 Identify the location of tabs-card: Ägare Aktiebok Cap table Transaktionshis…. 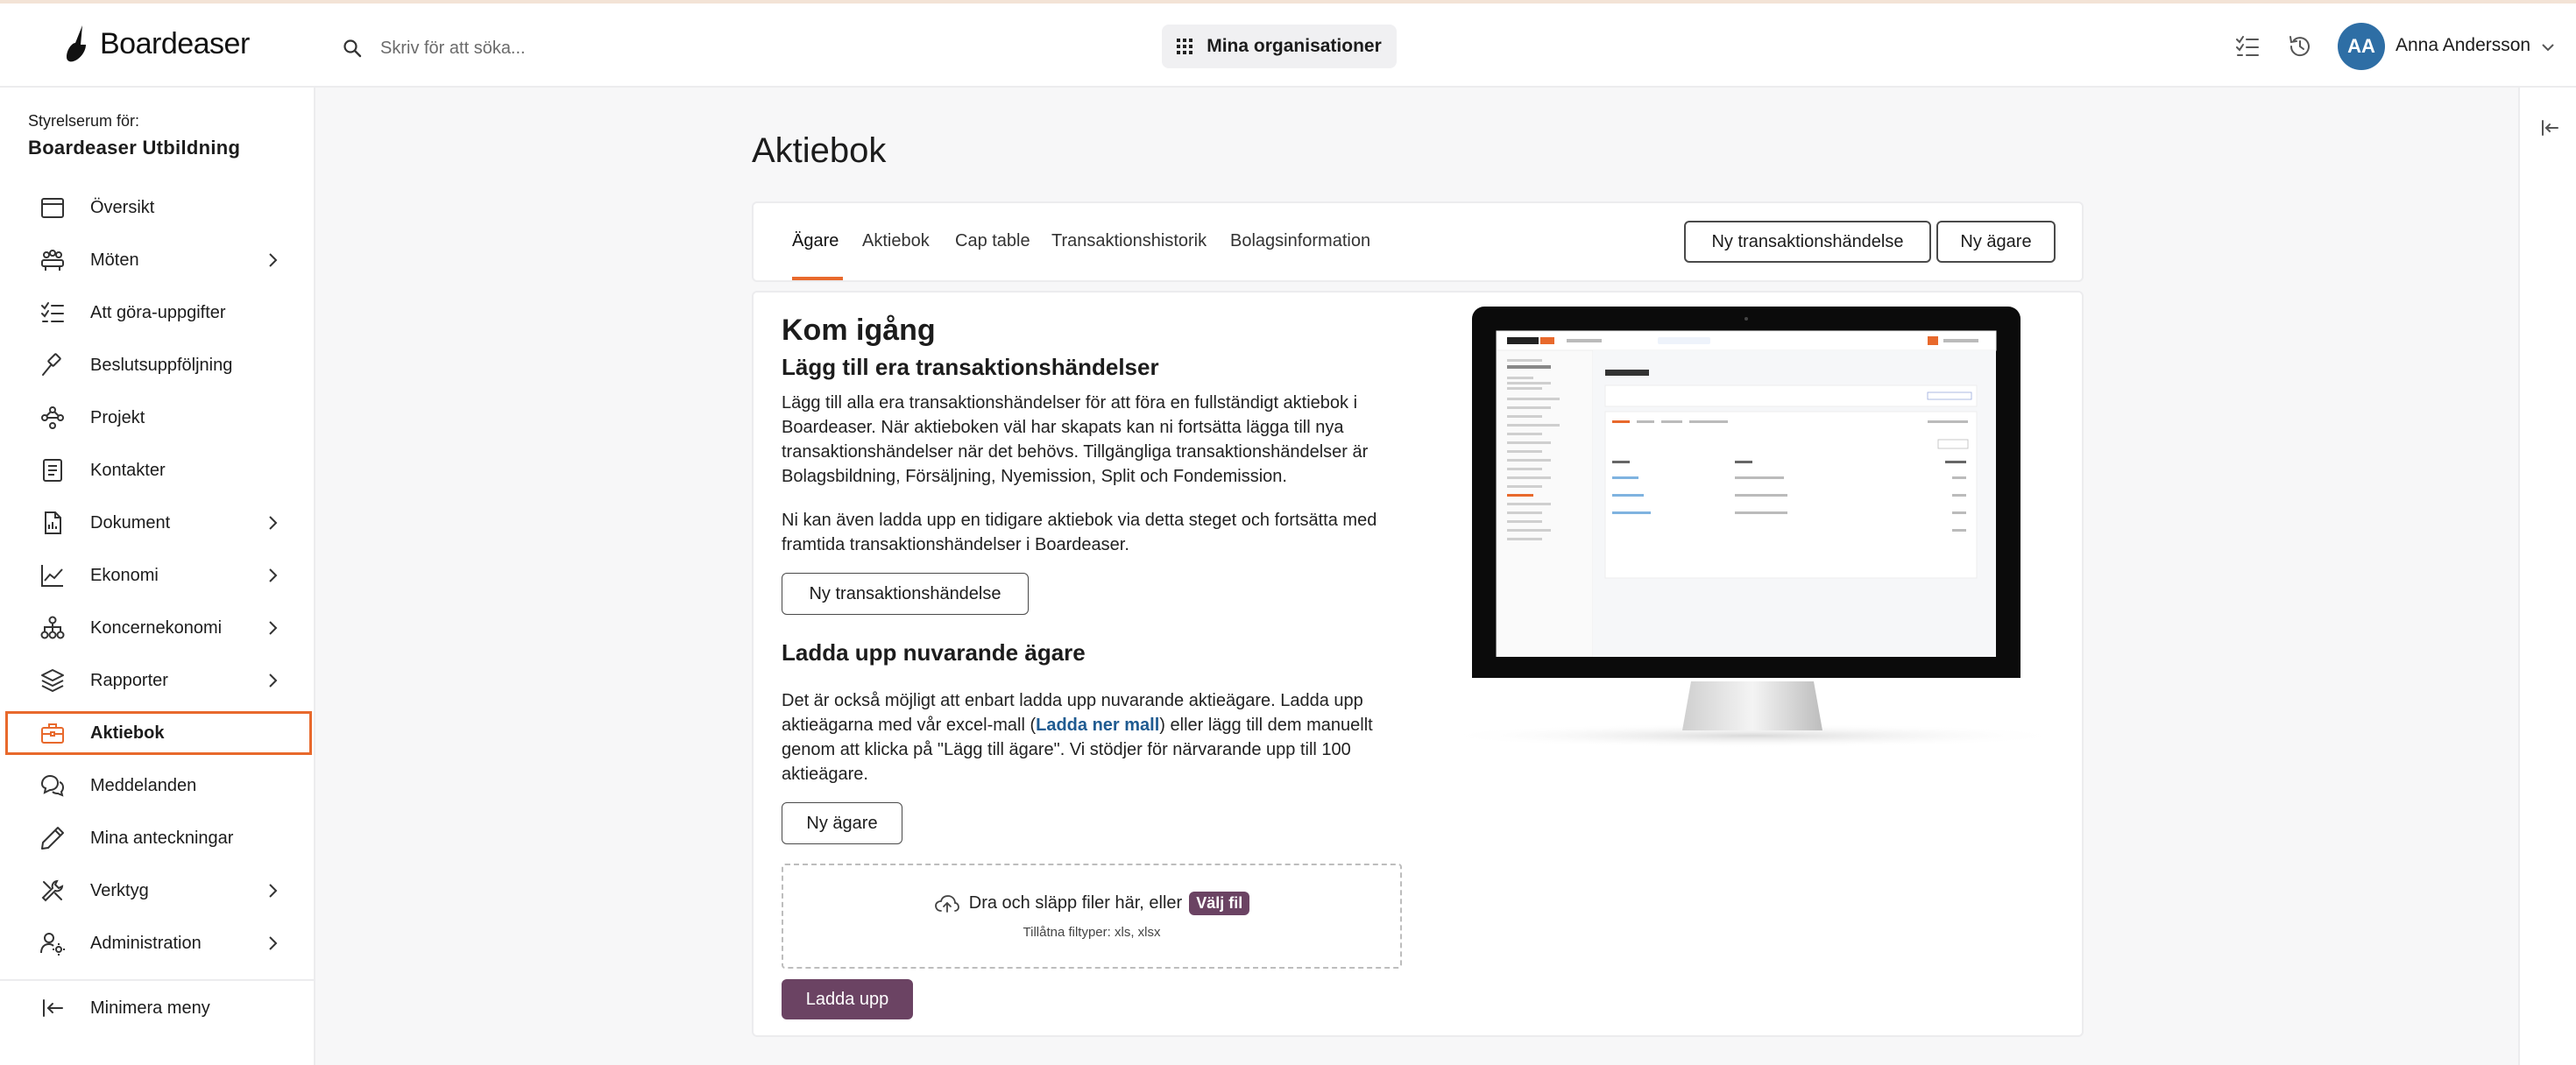
(1418, 242).